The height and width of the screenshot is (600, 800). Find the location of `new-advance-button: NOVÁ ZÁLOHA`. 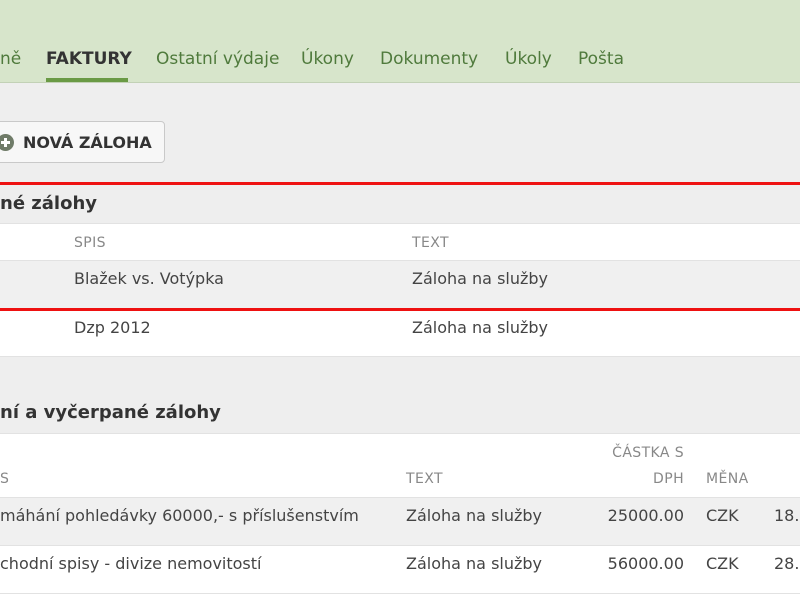

new-advance-button: NOVÁ ZÁLOHA is located at coordinates (82, 142).